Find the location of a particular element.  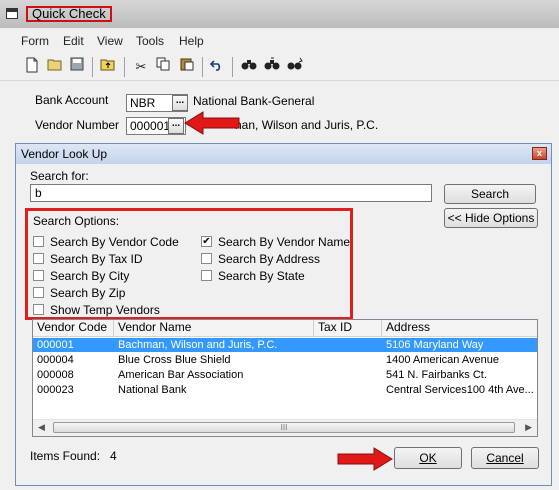

bank-account-label: Bank Account is located at coordinates (72, 100).